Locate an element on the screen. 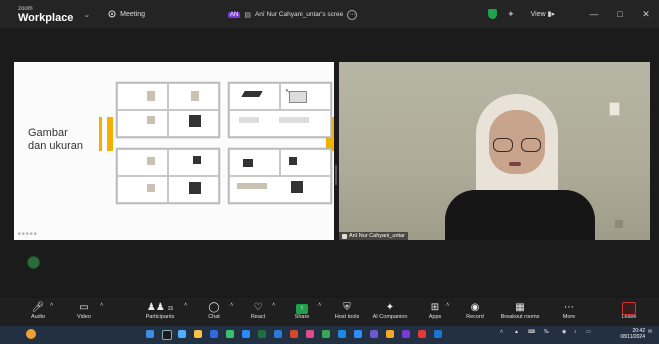 This screenshot has width=659, height=344. accent-bar-left-thin is located at coordinates (100, 134).